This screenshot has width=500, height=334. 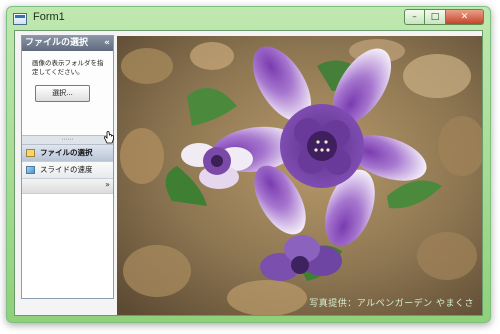 I want to click on close-button: ✕, so click(x=465, y=17).